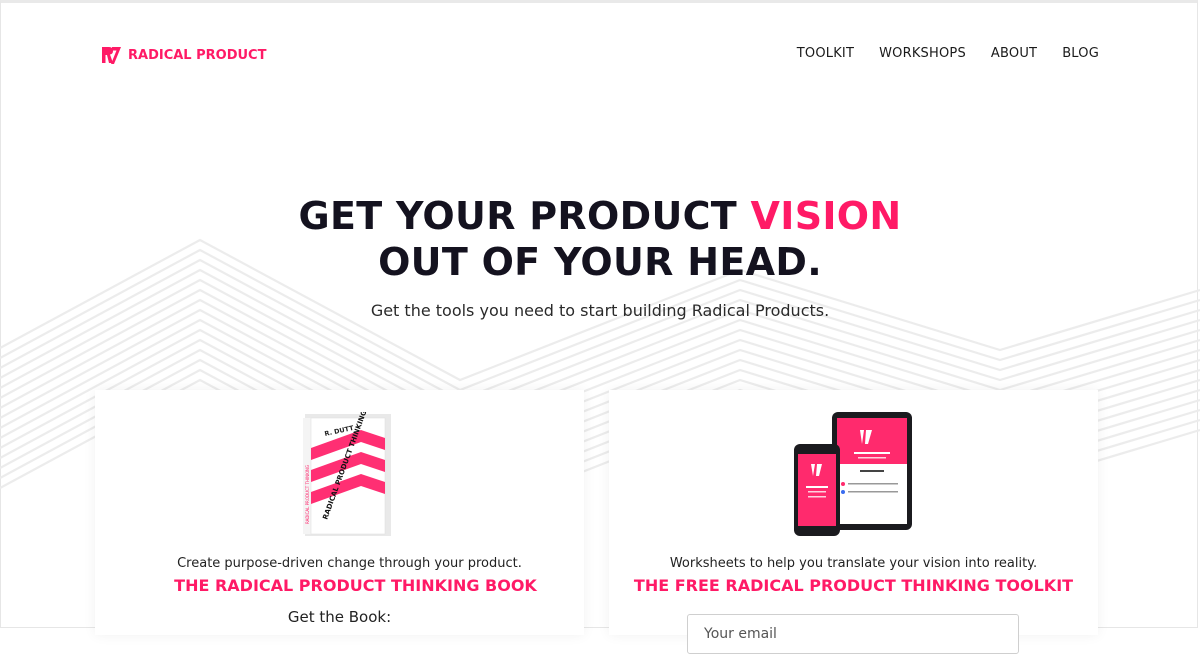 This screenshot has height=654, width=1200. I want to click on hero-title-line2: OUT OF YOUR HEAD., so click(600, 262).